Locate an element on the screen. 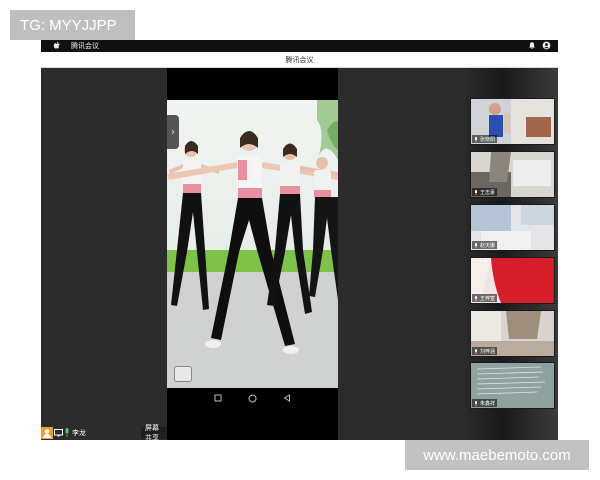 The width and height of the screenshot is (600, 480). participant-name-bar: 王梓萱 is located at coordinates (485, 298).